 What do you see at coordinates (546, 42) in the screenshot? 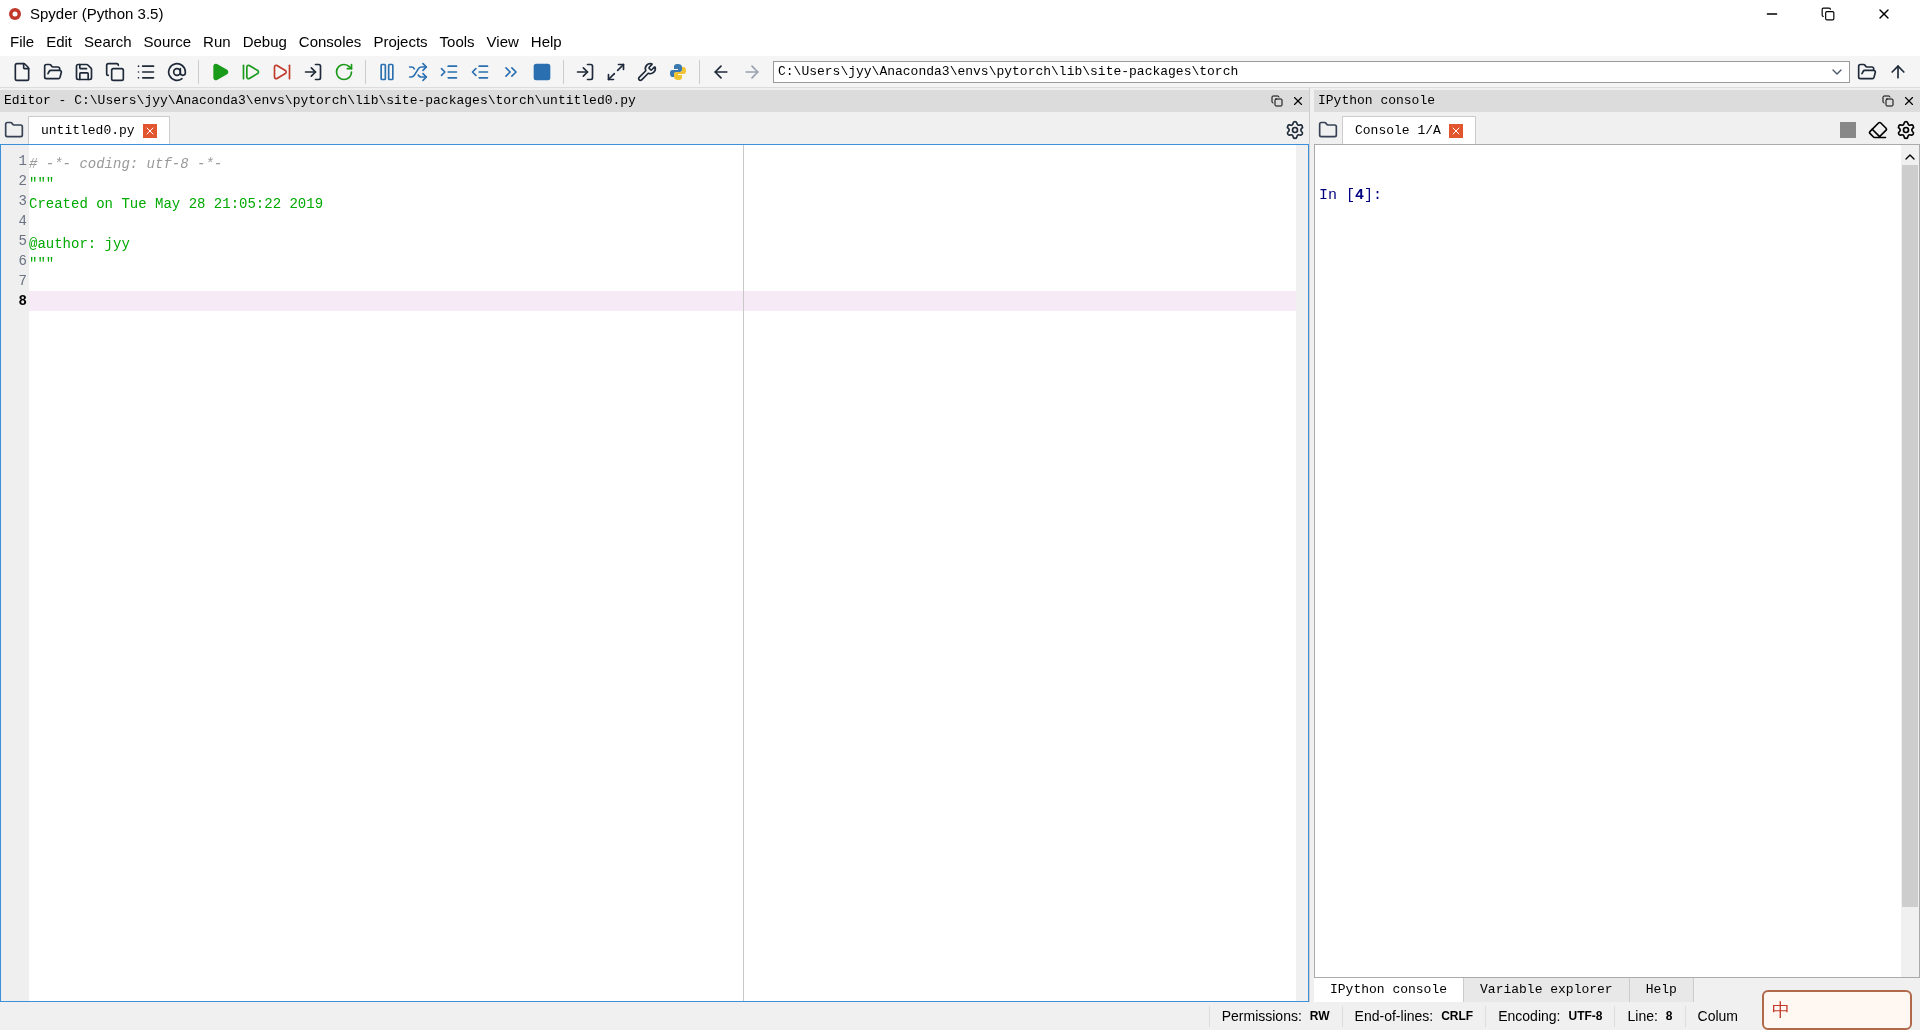
I see `menu-item: Help` at bounding box center [546, 42].